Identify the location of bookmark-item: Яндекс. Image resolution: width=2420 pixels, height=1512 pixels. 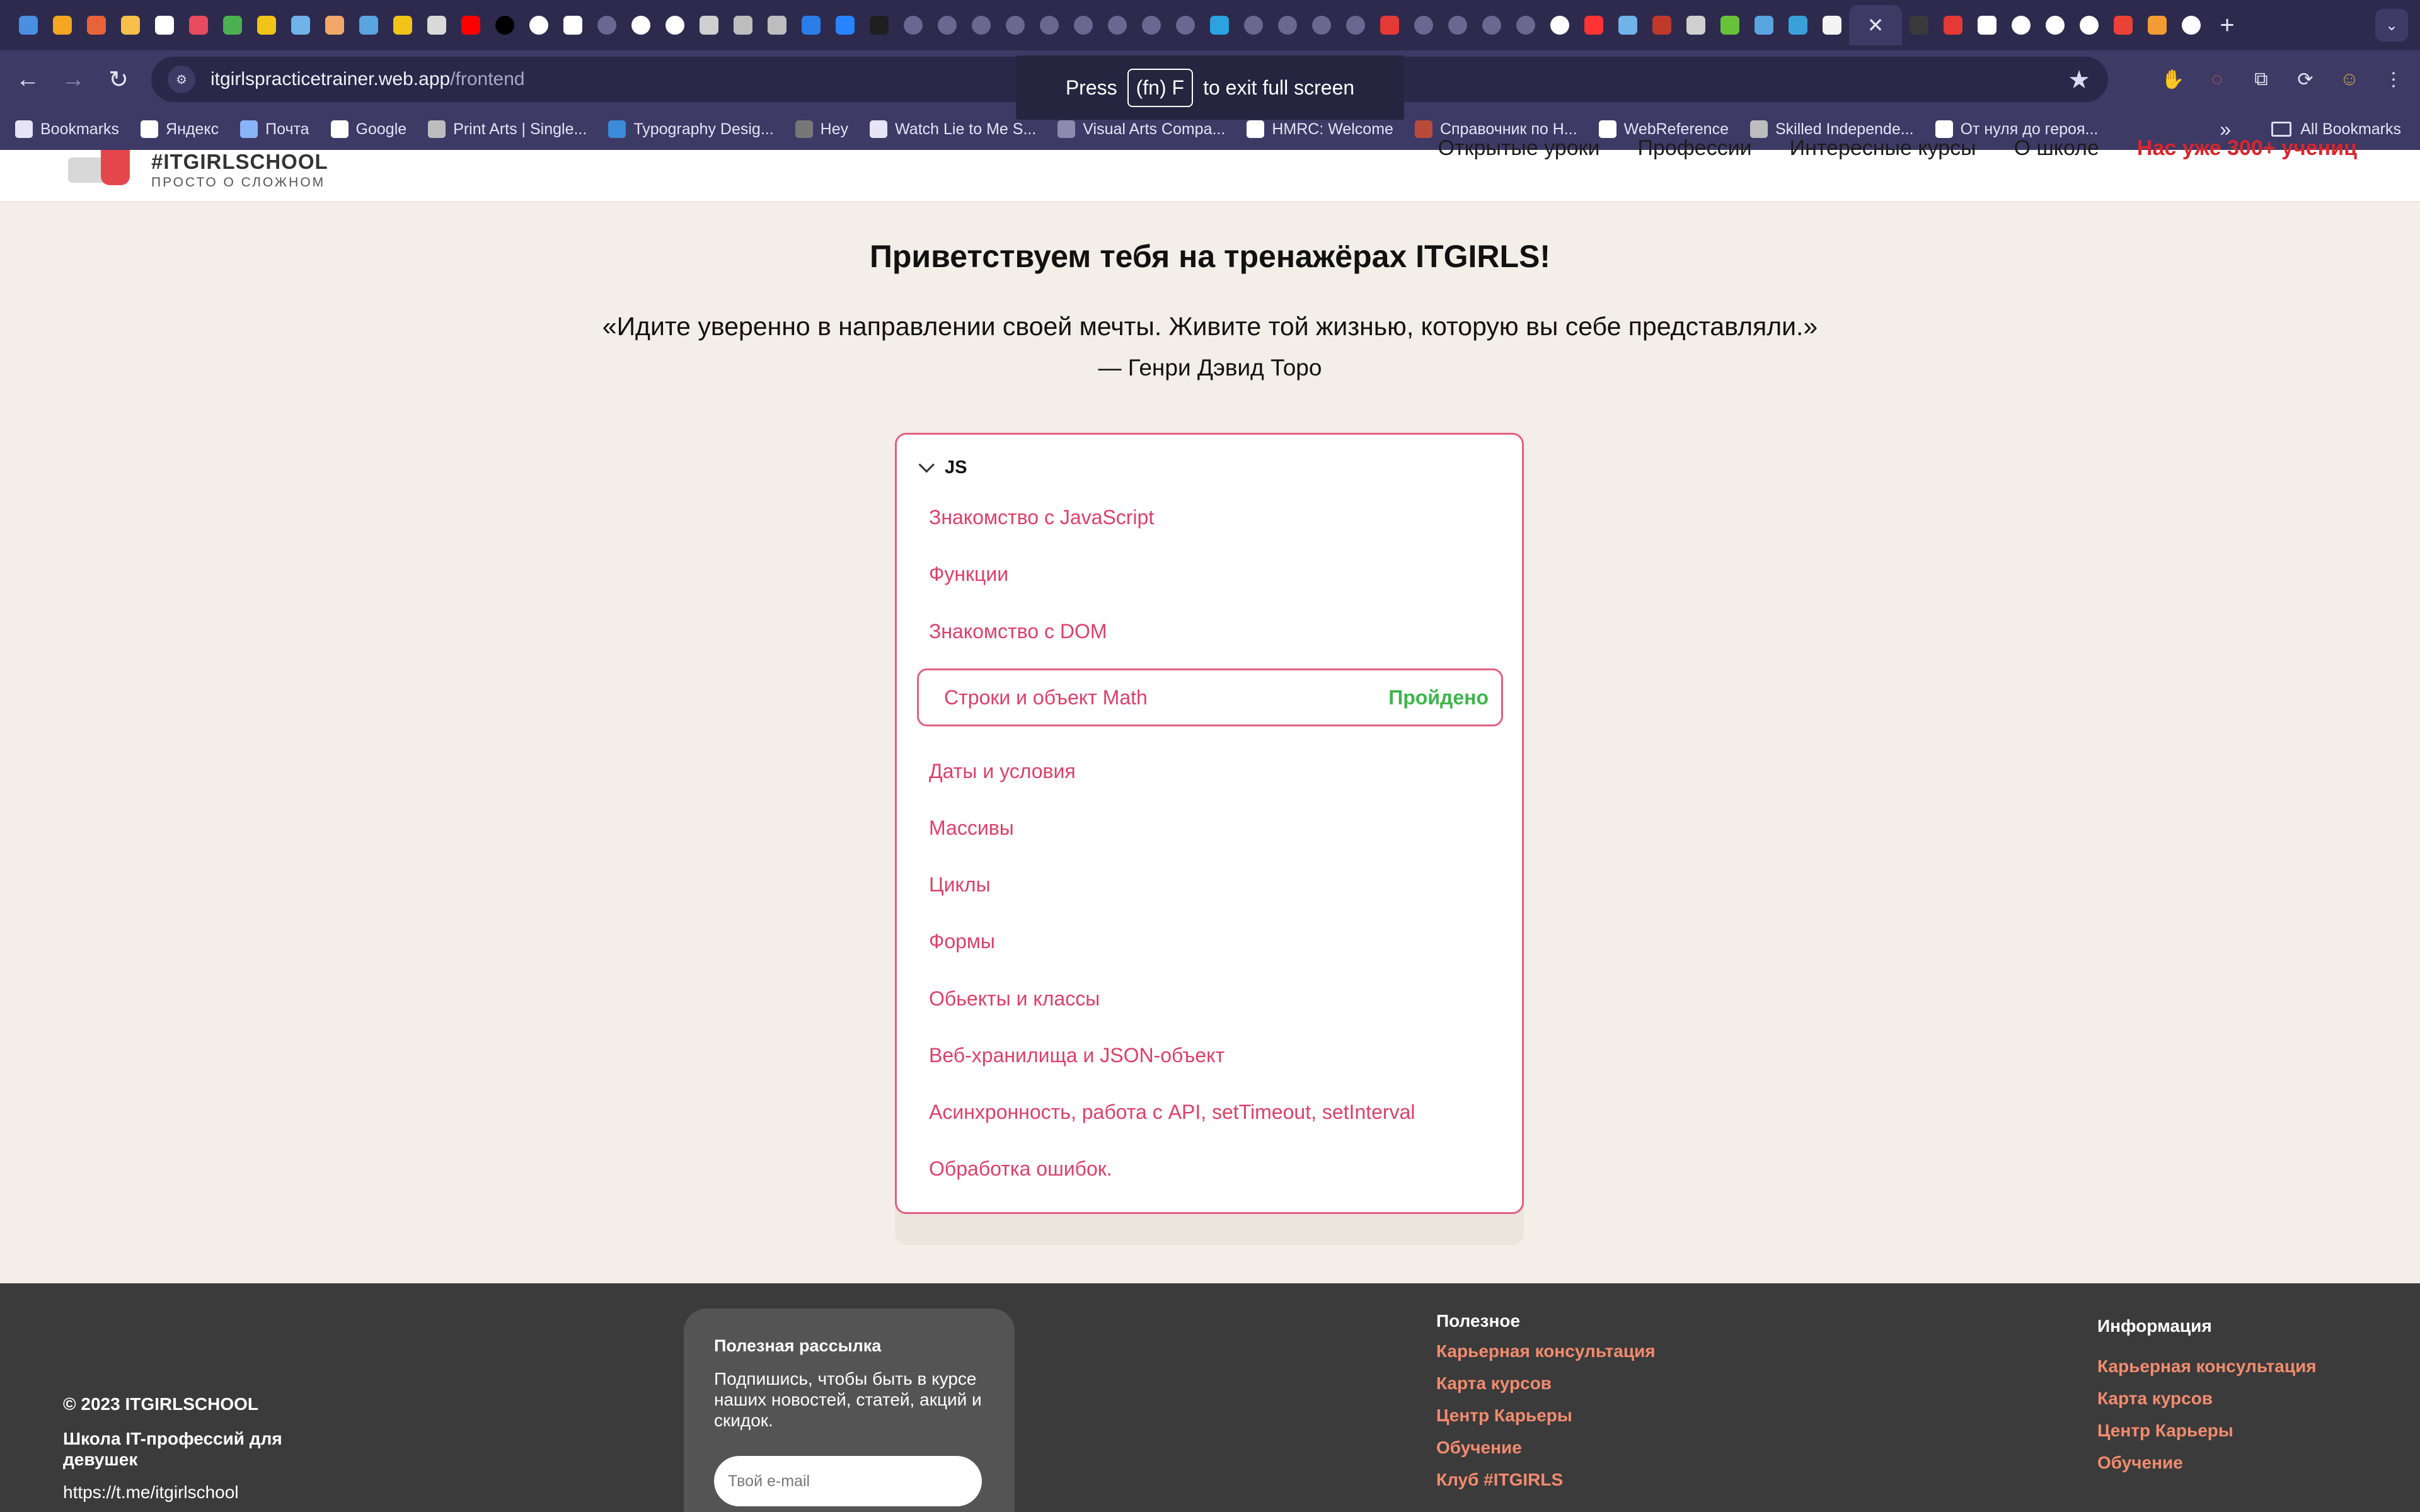
(180, 129).